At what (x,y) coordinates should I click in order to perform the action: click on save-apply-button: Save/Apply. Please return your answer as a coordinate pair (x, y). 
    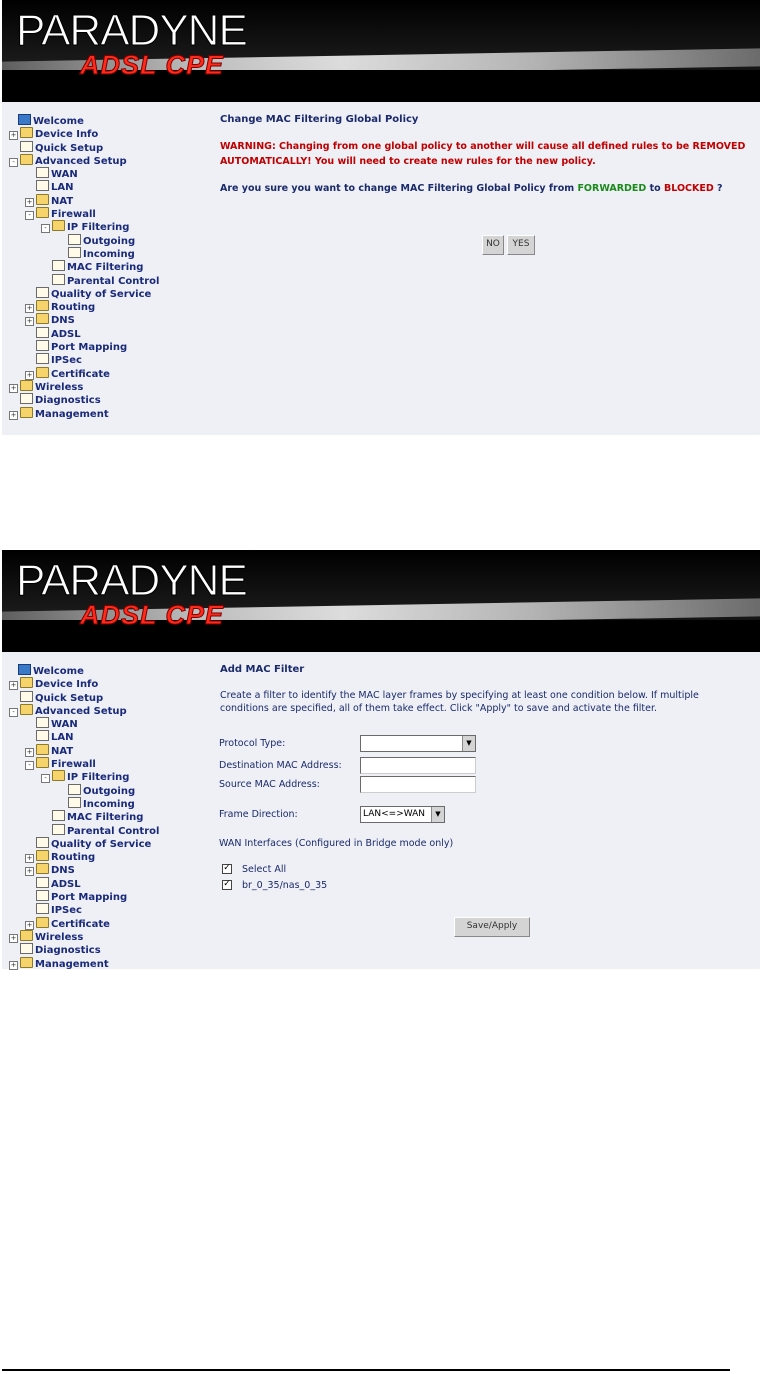
    Looking at the image, I should click on (492, 927).